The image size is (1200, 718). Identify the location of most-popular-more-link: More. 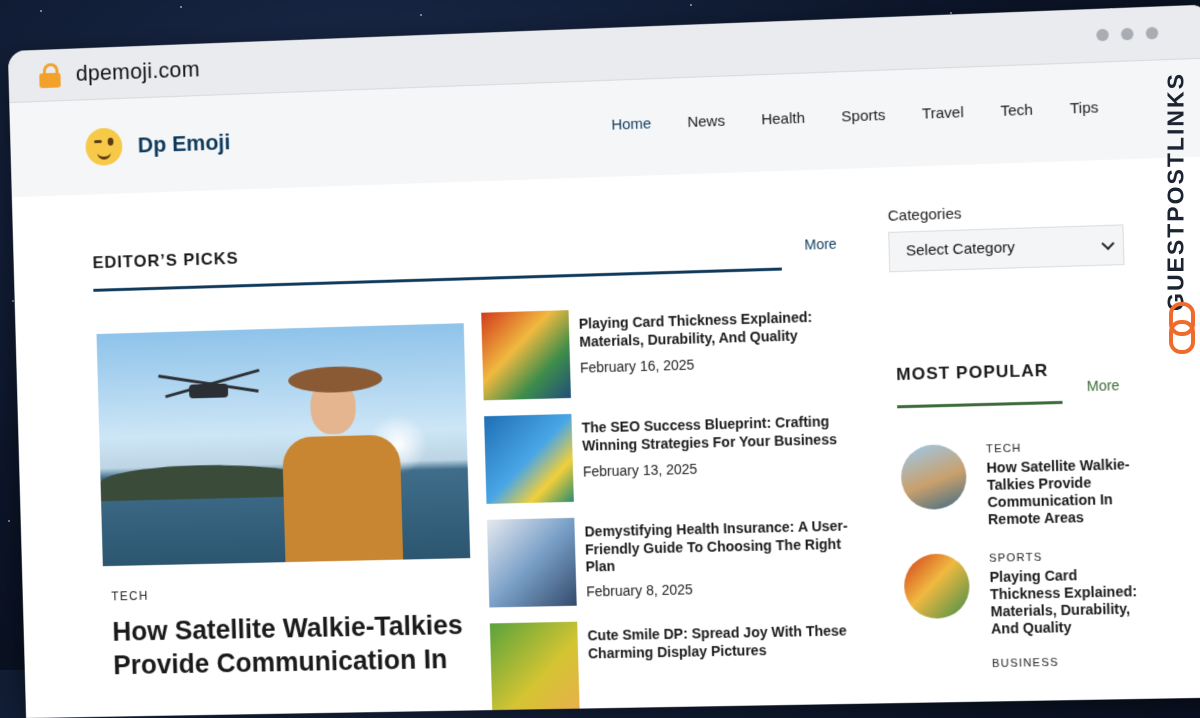
(1103, 385).